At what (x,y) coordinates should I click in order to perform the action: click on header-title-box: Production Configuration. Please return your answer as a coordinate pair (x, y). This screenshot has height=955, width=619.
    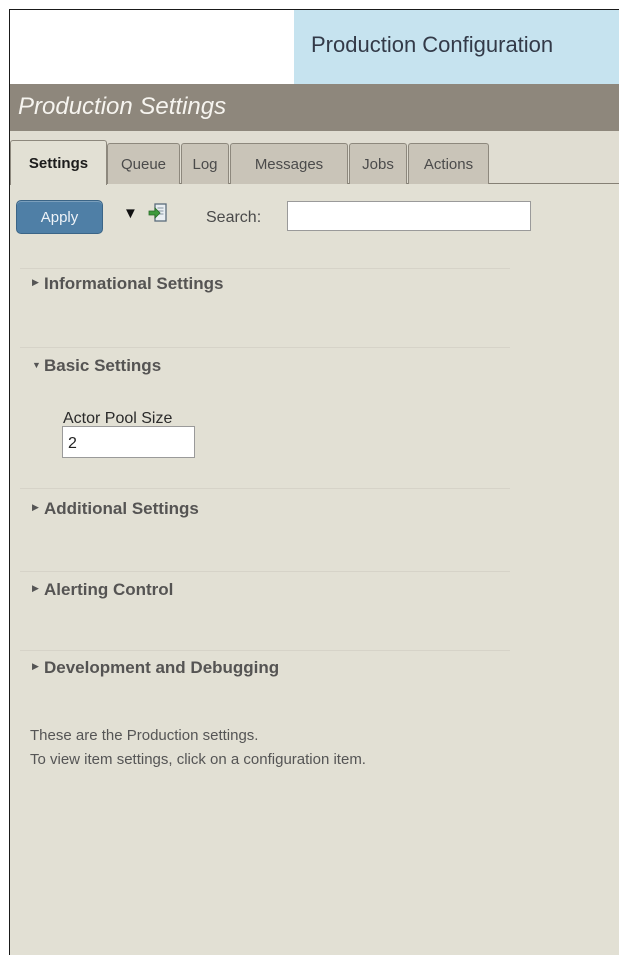
    Looking at the image, I should click on (456, 47).